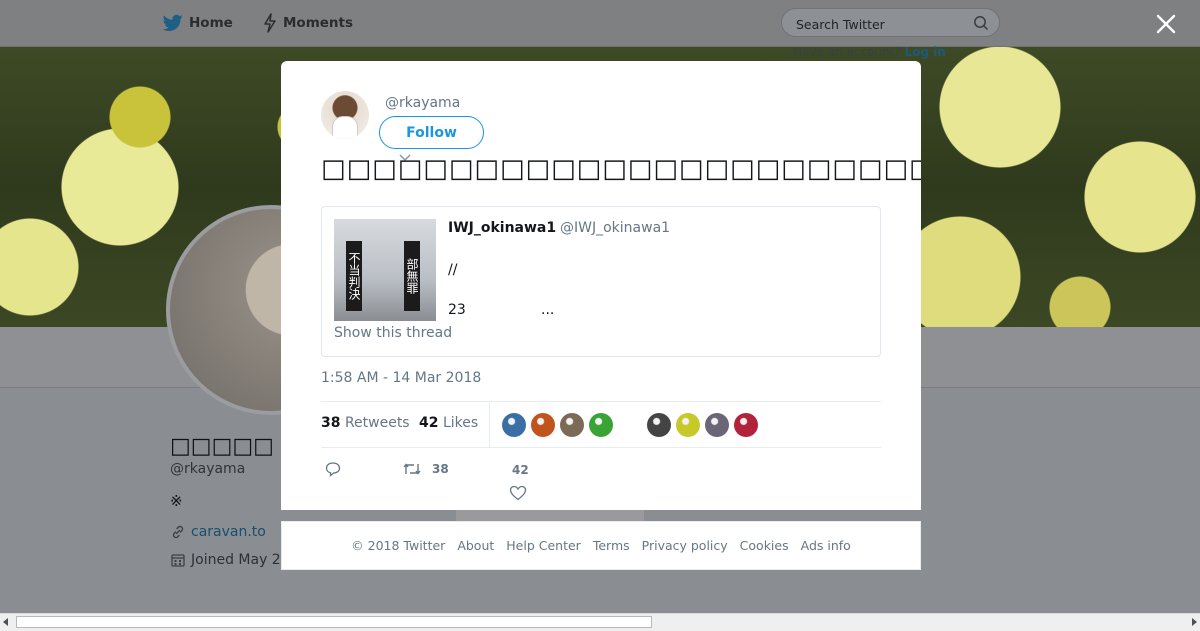 This screenshot has height=631, width=1200. I want to click on twitter-bird-icon, so click(173, 23).